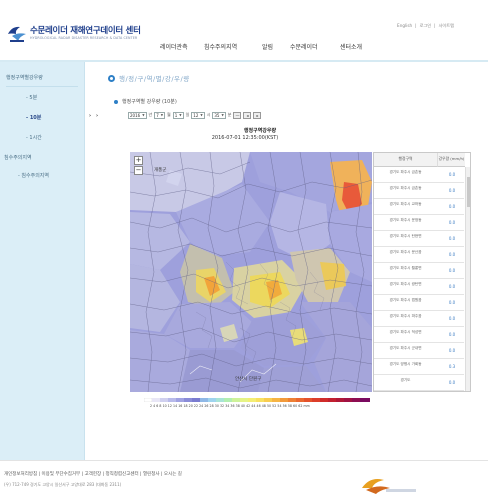 This screenshot has width=488, height=504. I want to click on region-name: 경기도, so click(405, 380).